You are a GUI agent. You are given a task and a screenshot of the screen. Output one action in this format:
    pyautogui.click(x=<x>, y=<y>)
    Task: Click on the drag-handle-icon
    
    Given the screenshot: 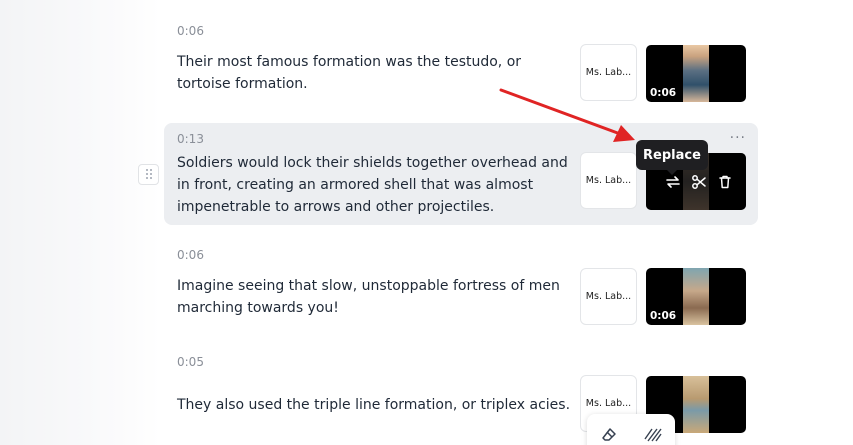 What is the action you would take?
    pyautogui.click(x=149, y=174)
    